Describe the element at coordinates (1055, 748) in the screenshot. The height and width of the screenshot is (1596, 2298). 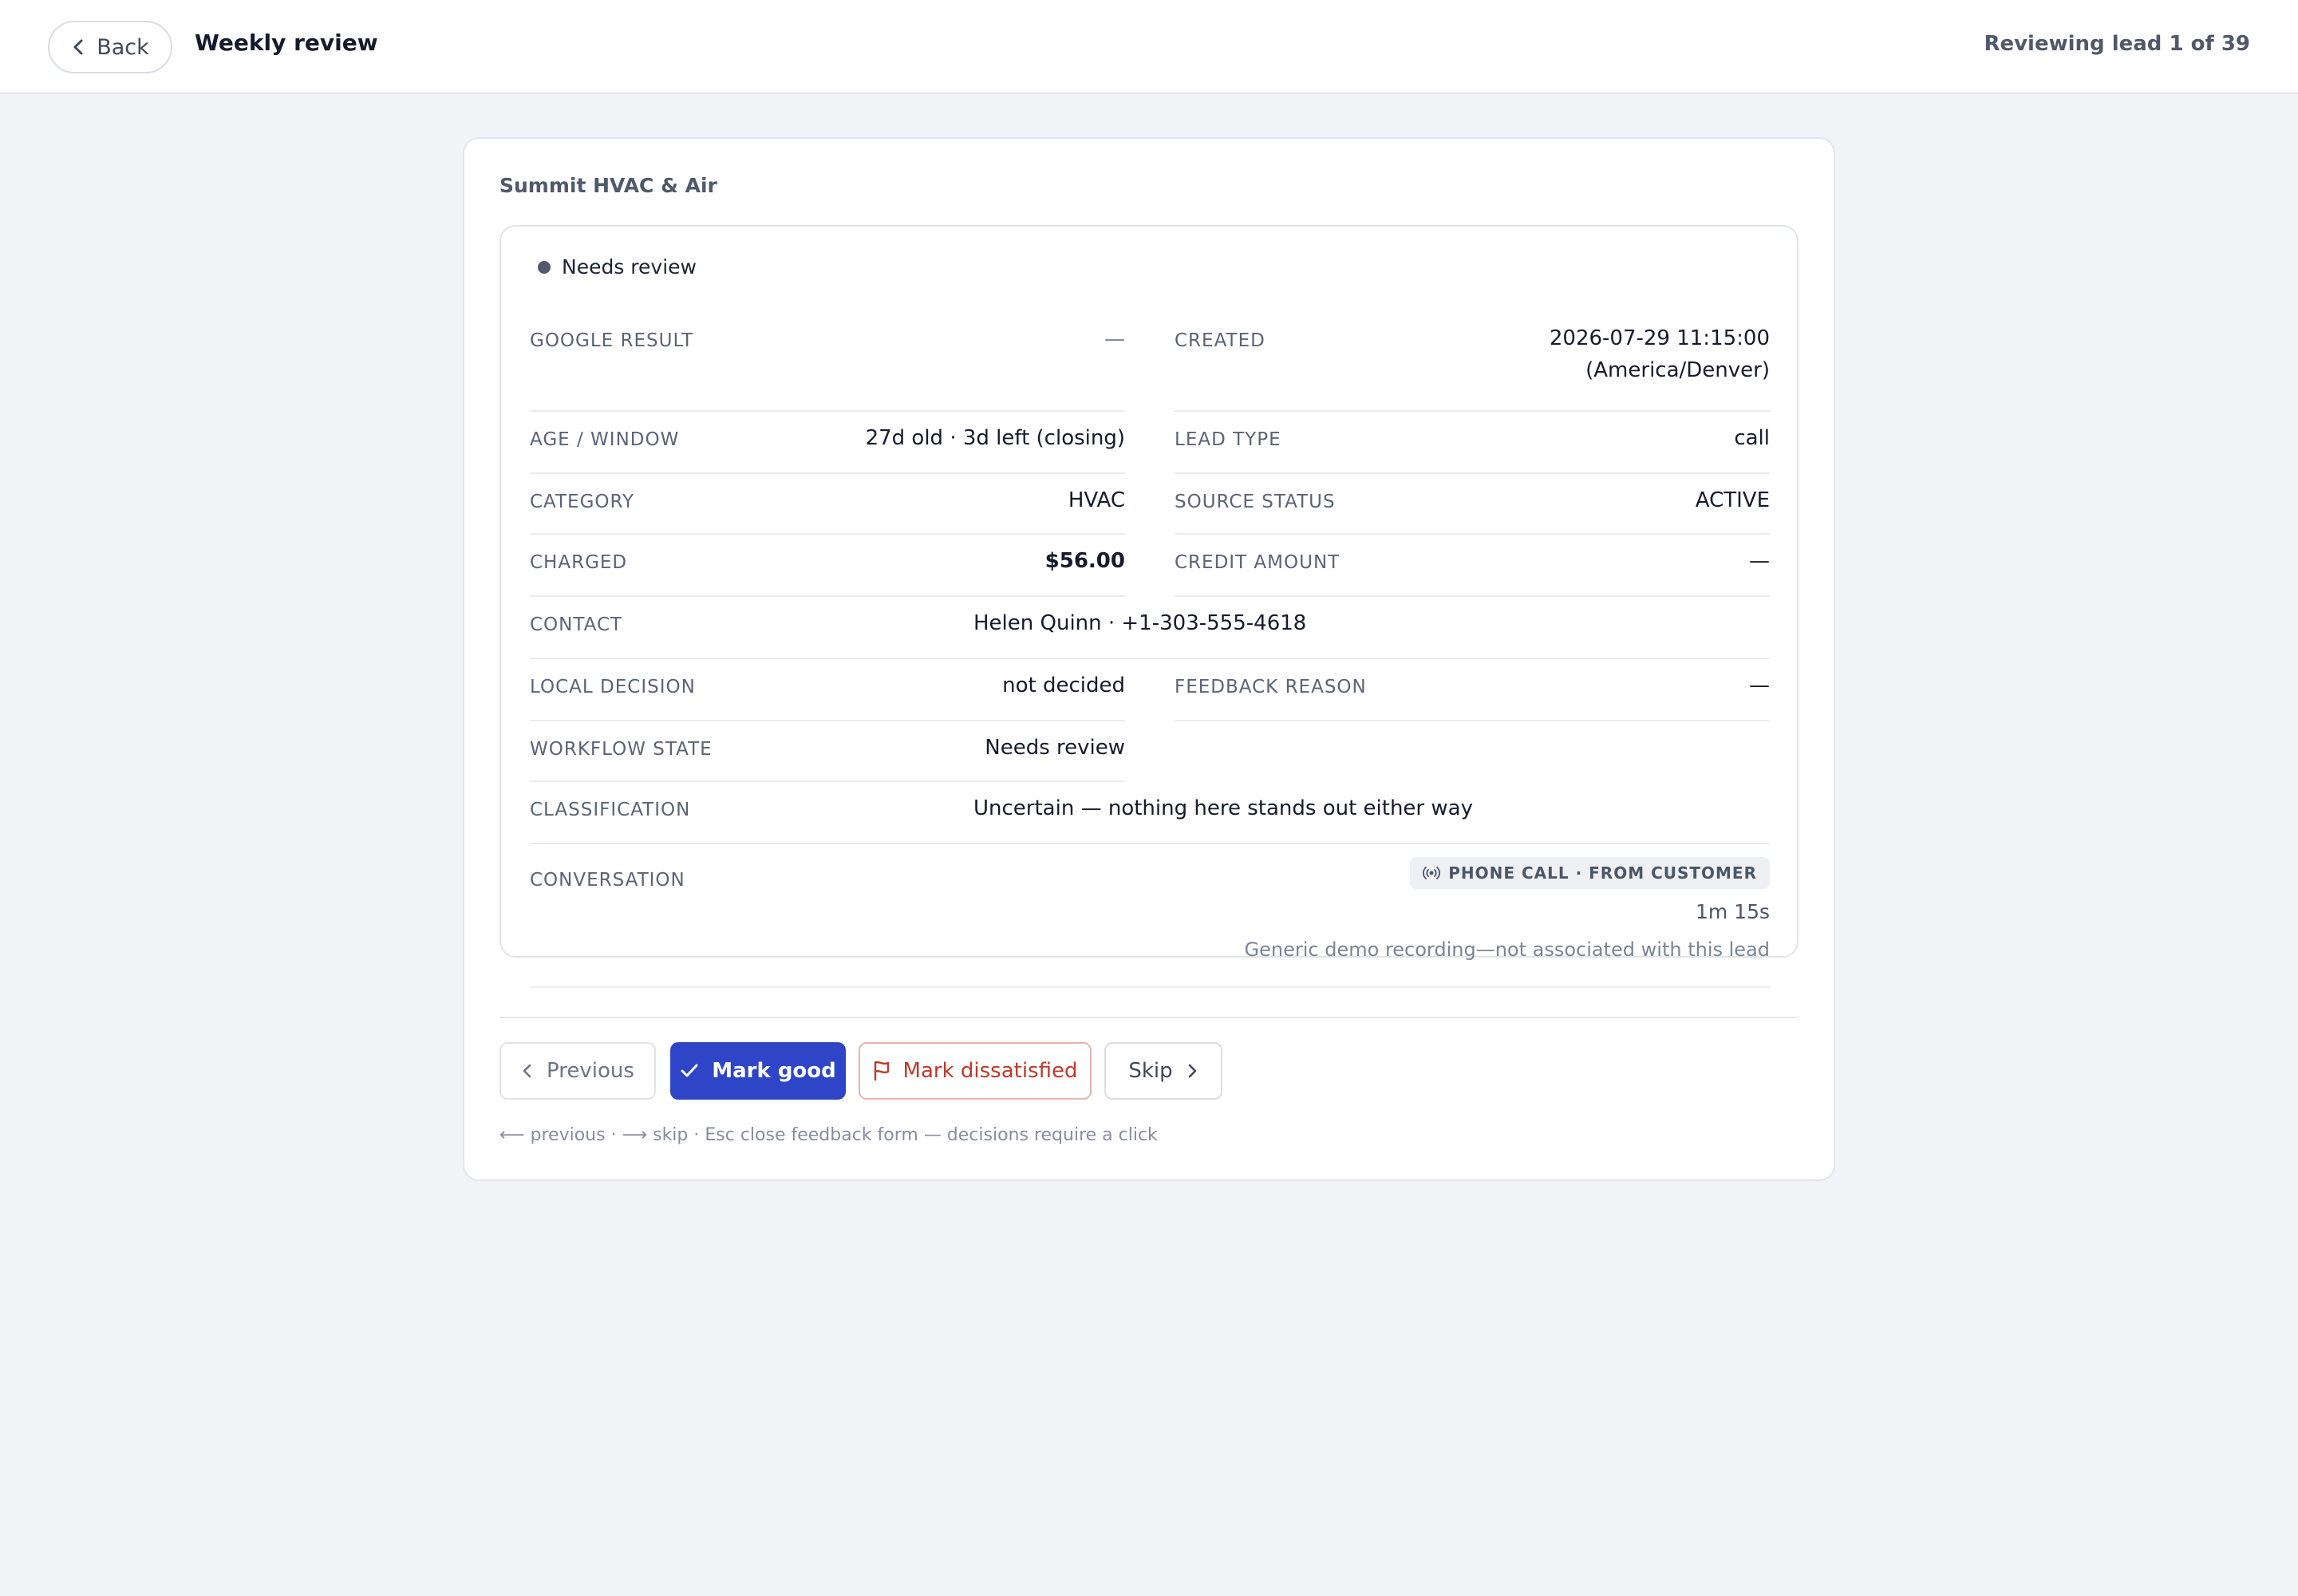
I see `field-value: Needs review` at that location.